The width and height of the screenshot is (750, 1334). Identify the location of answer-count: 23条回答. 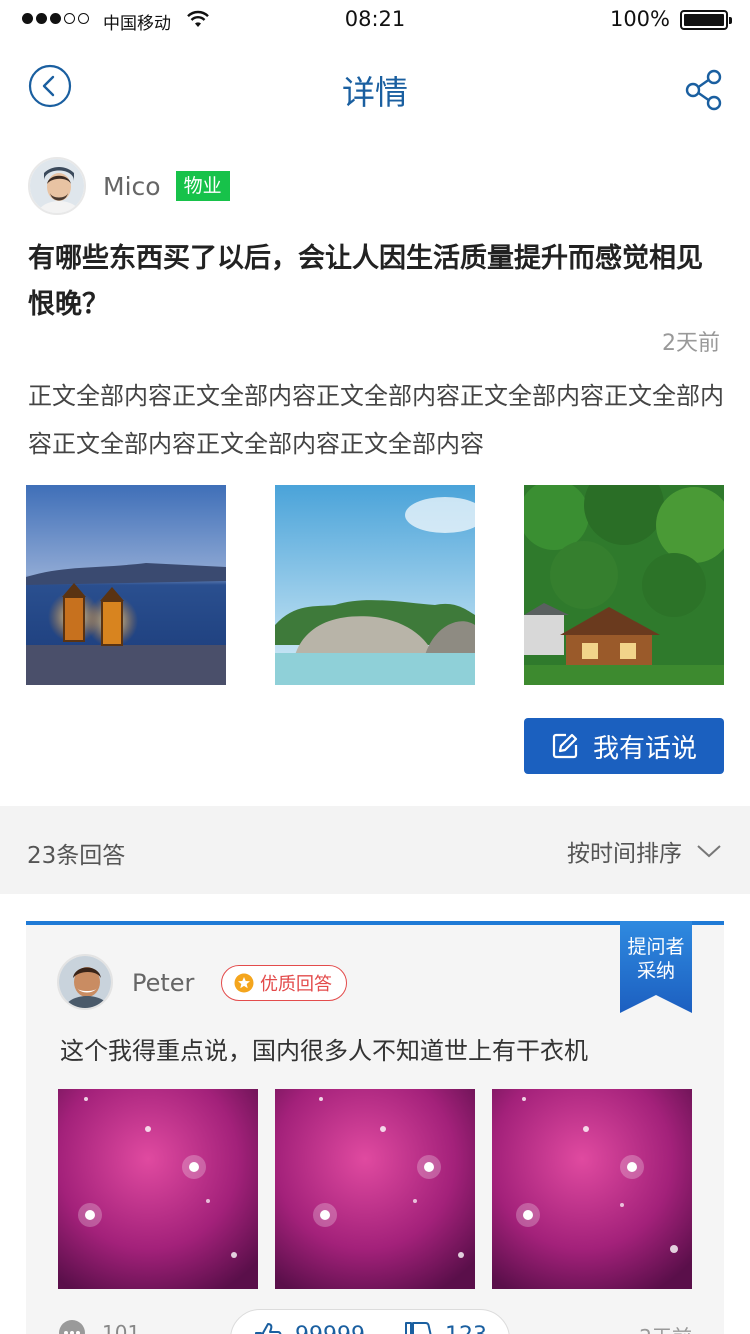
(76, 856).